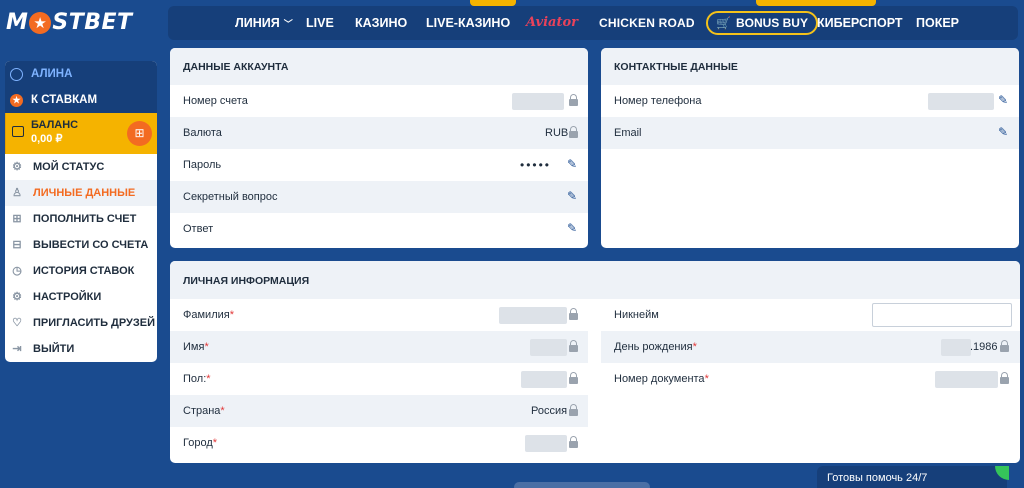 Image resolution: width=1024 pixels, height=488 pixels. I want to click on field-label: Секретный вопрос, so click(230, 197).